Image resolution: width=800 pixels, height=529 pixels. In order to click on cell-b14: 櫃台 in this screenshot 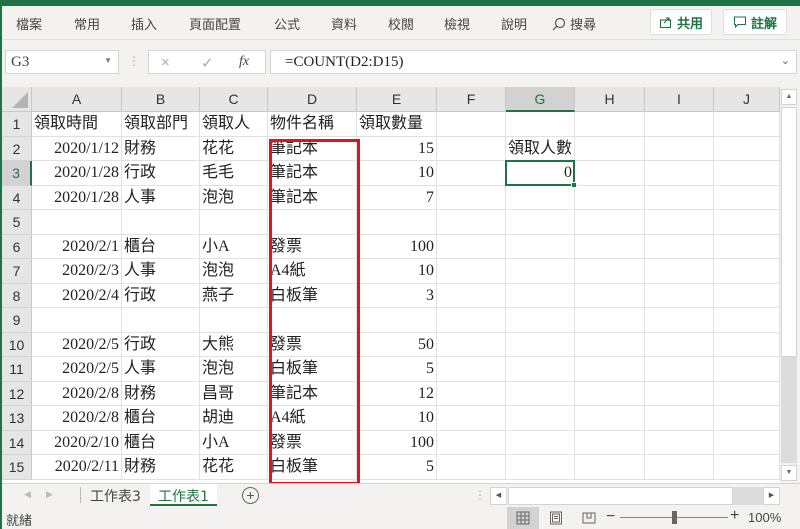, I will do `click(161, 442)`.